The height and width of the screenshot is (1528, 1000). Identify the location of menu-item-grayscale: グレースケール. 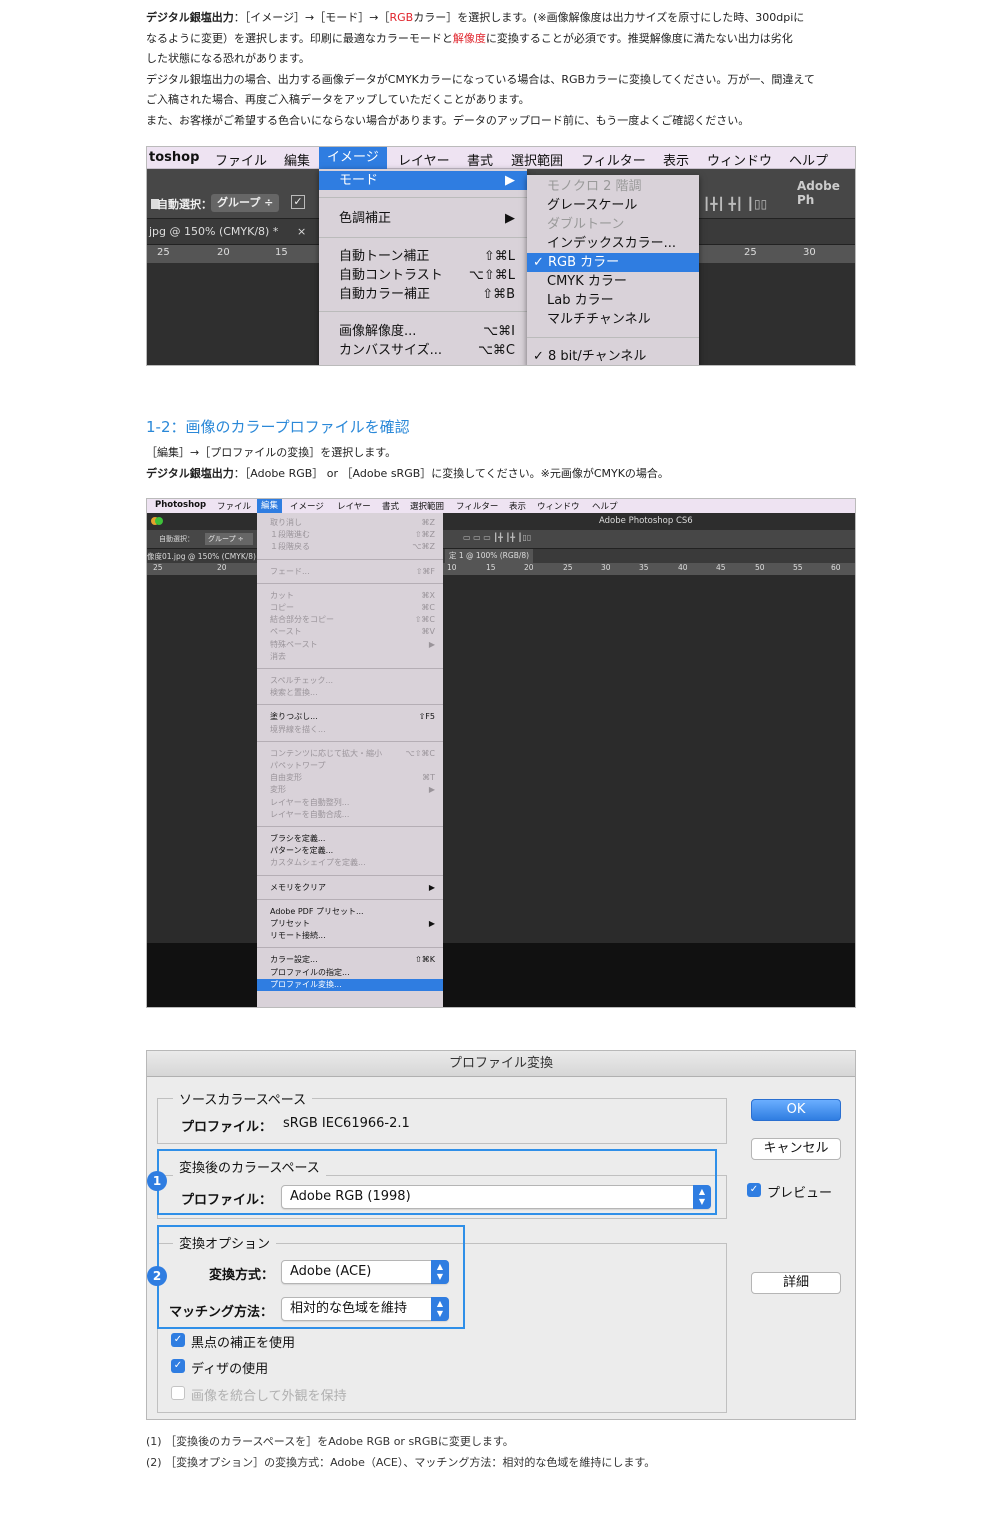
(613, 205).